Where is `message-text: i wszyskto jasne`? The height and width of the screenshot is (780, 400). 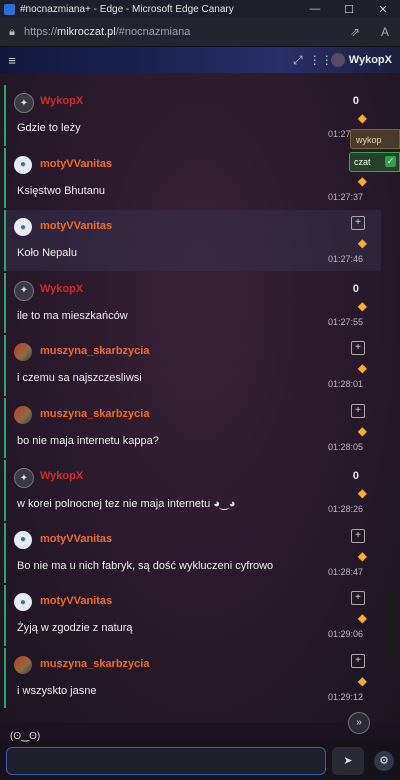 message-text: i wszyskto jasne is located at coordinates (57, 690).